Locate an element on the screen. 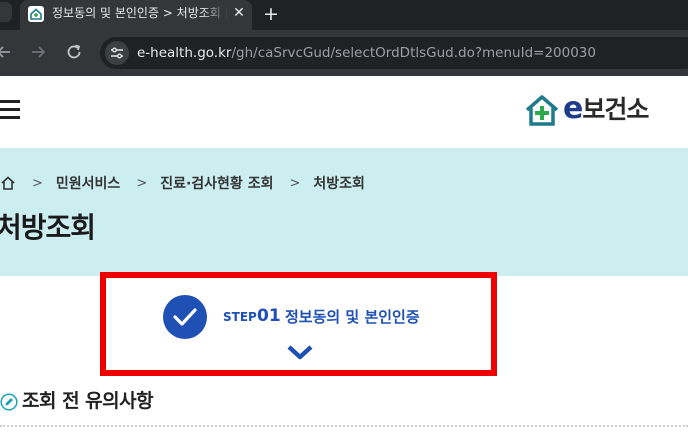 Image resolution: width=688 pixels, height=448 pixels. site-favicon-icon is located at coordinates (36, 14).